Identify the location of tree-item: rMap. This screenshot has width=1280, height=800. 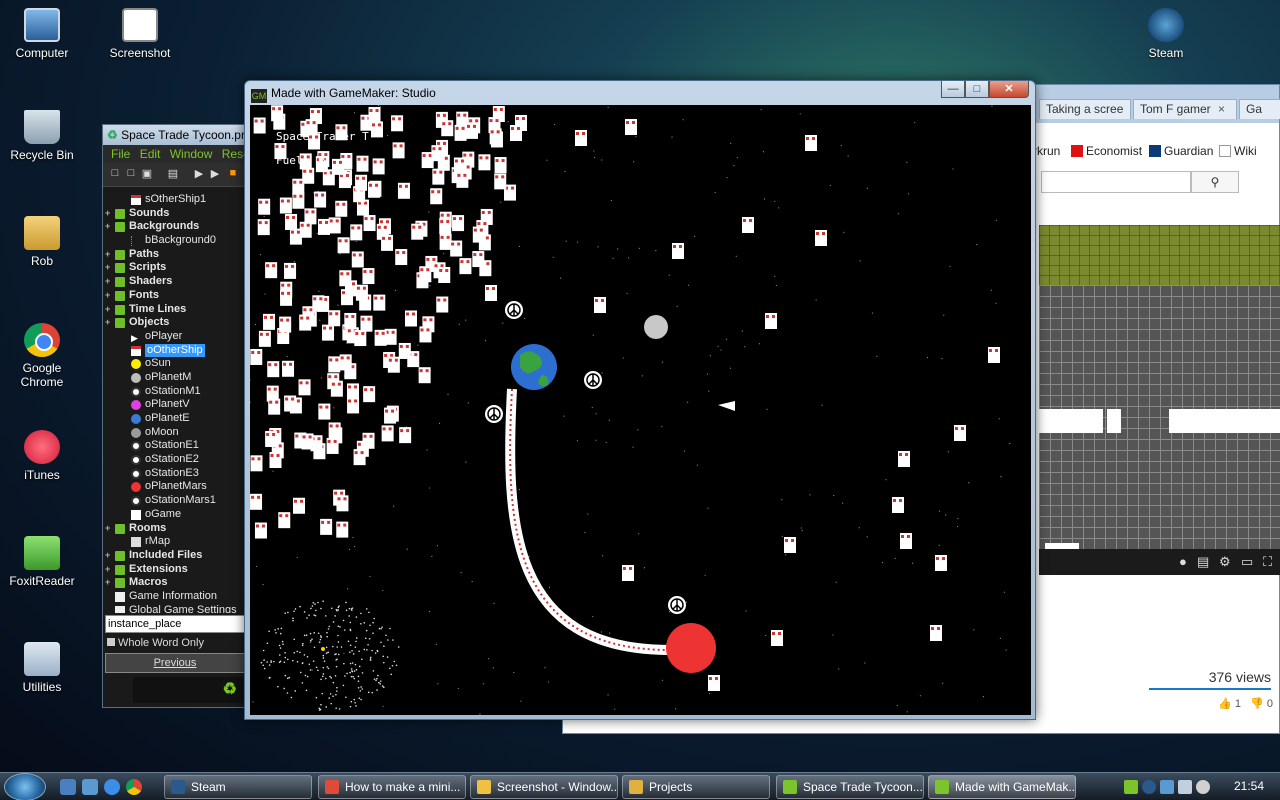
(175, 542).